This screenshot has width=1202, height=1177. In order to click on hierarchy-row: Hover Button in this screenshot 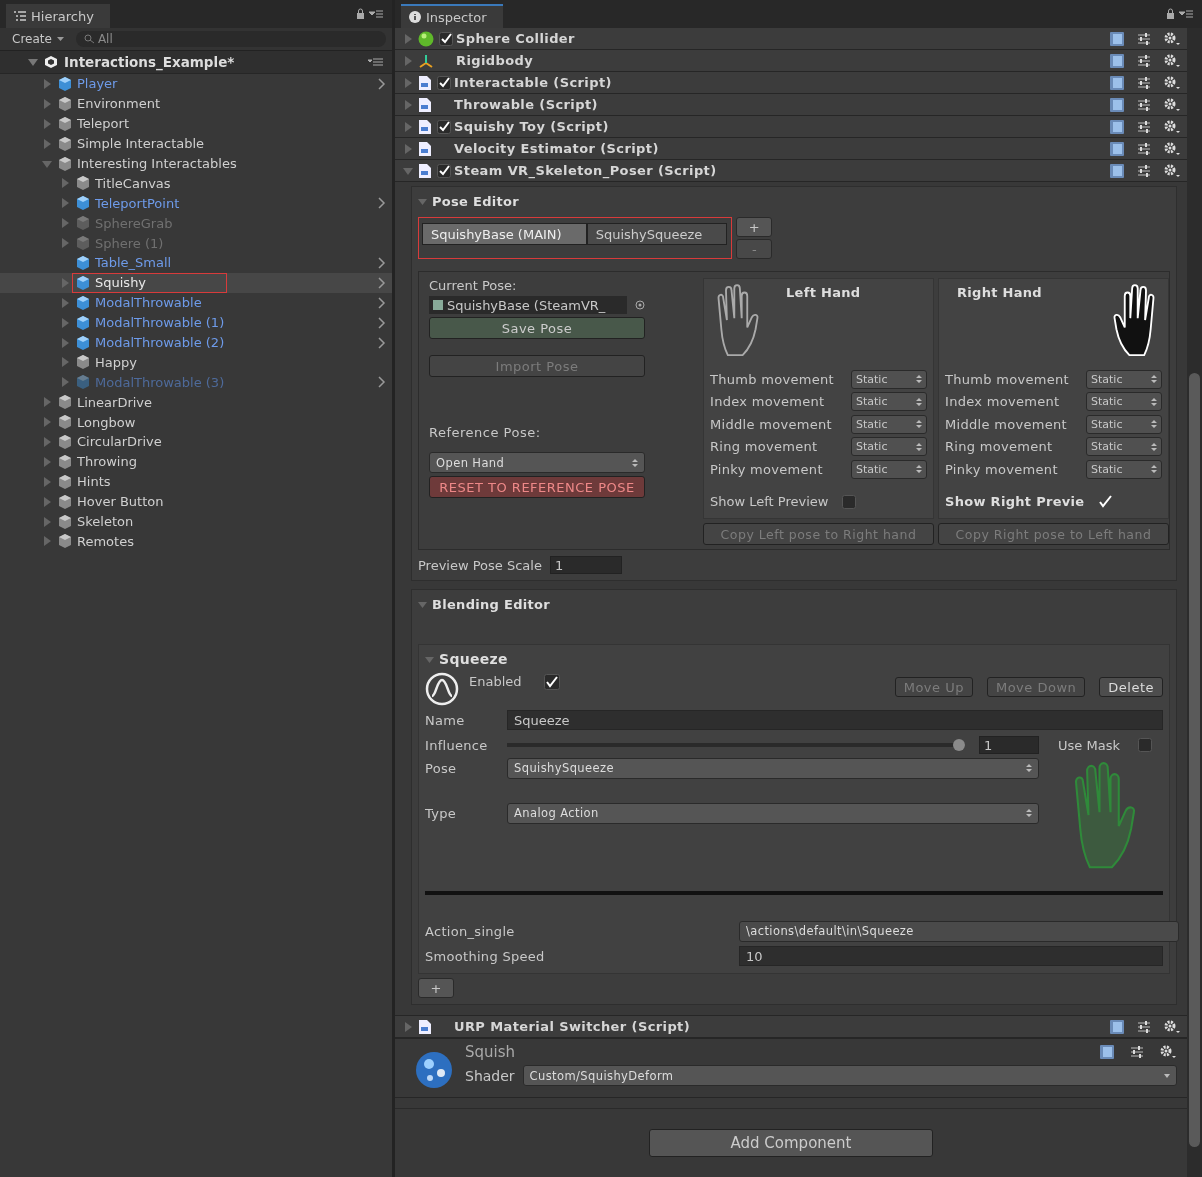, I will do `click(196, 501)`.